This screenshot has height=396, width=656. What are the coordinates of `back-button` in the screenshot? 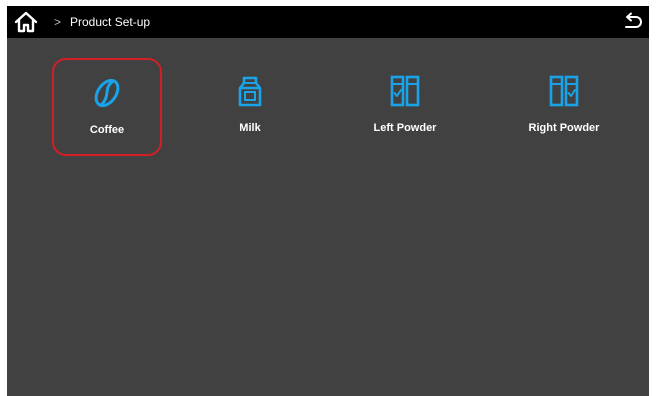 It's located at (632, 22).